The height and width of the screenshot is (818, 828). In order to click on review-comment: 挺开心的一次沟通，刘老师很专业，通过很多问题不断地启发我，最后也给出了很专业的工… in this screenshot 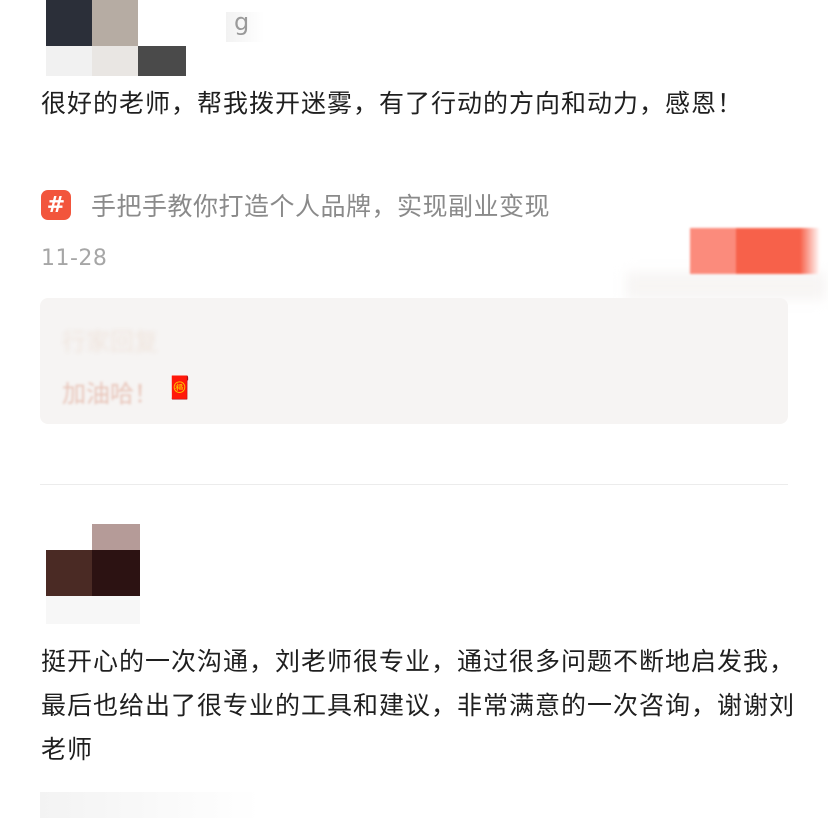, I will do `click(418, 705)`.